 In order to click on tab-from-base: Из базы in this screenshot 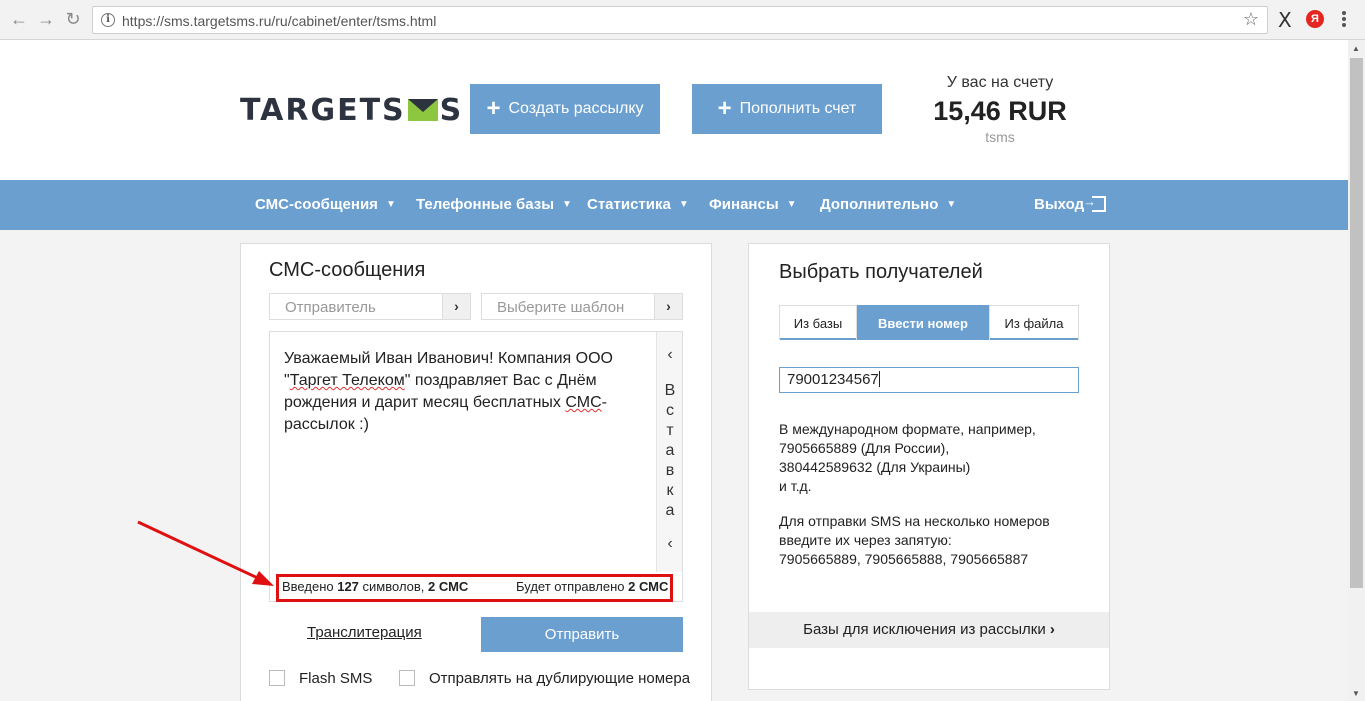, I will do `click(818, 322)`.